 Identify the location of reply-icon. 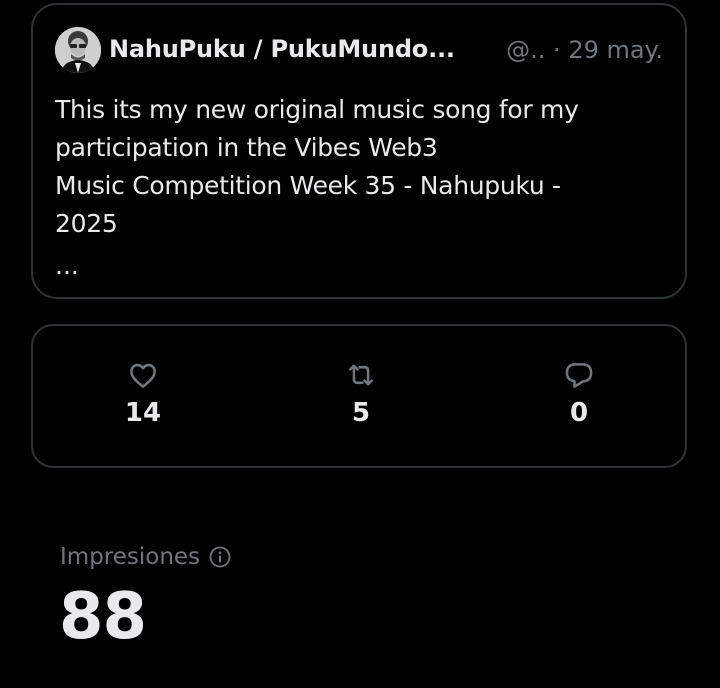
(579, 375).